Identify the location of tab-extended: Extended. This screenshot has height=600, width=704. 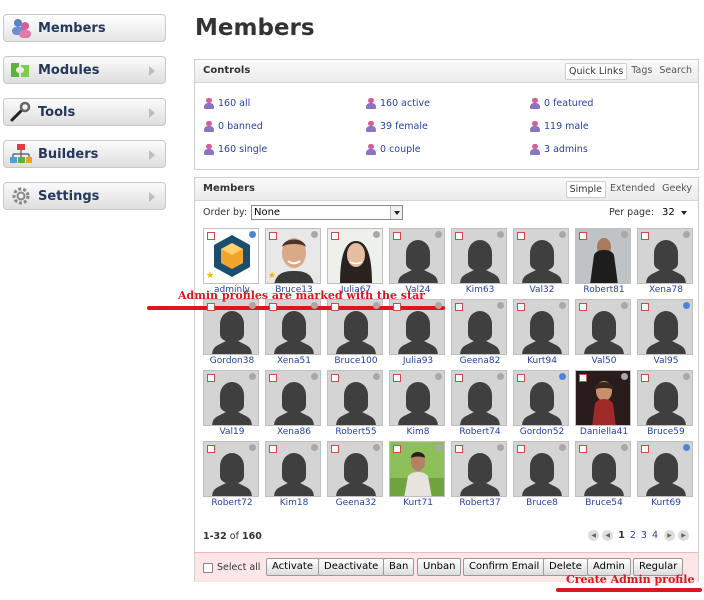
(632, 189).